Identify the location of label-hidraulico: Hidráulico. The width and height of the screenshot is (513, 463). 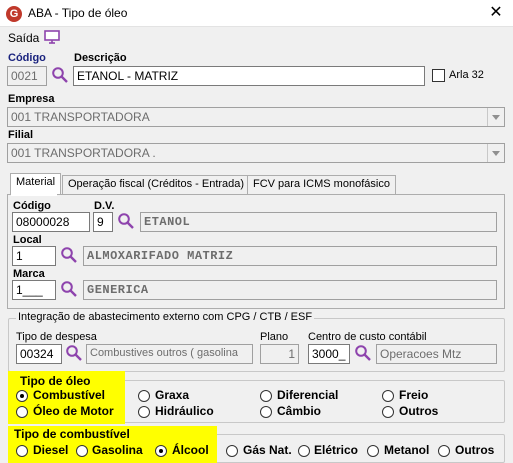
(184, 411).